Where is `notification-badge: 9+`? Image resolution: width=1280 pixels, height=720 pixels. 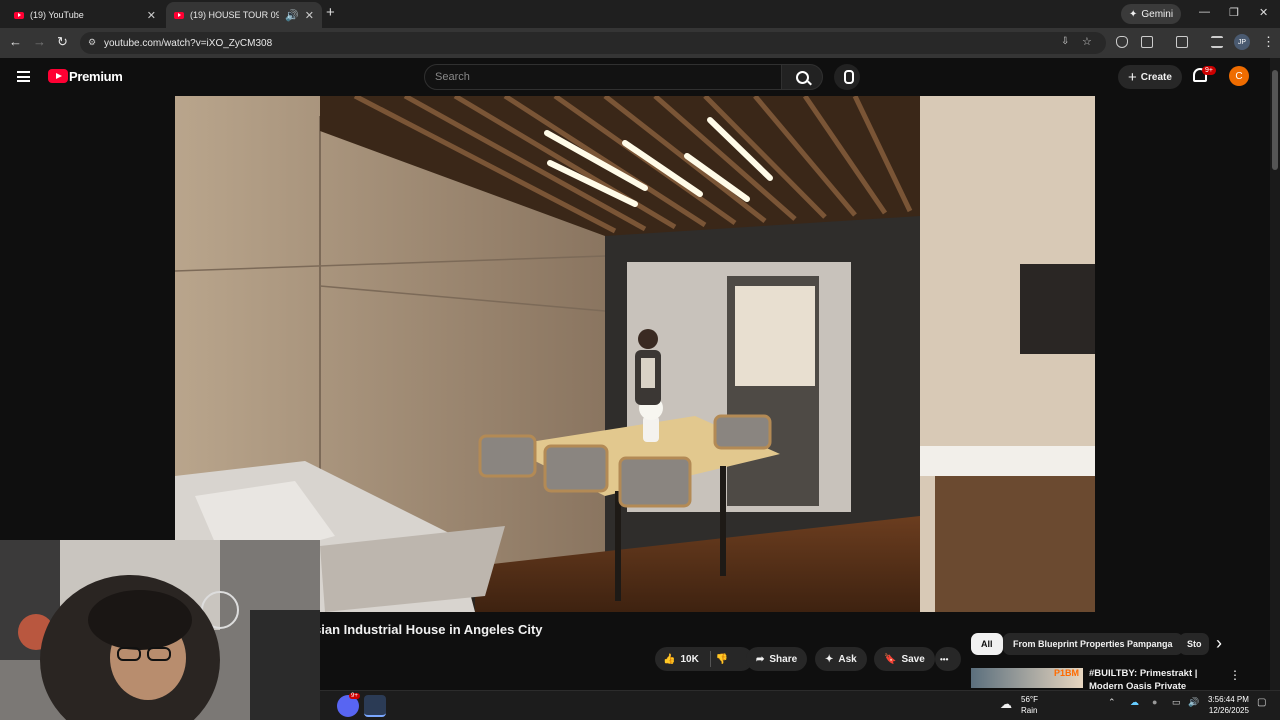
notification-badge: 9+ is located at coordinates (1209, 70).